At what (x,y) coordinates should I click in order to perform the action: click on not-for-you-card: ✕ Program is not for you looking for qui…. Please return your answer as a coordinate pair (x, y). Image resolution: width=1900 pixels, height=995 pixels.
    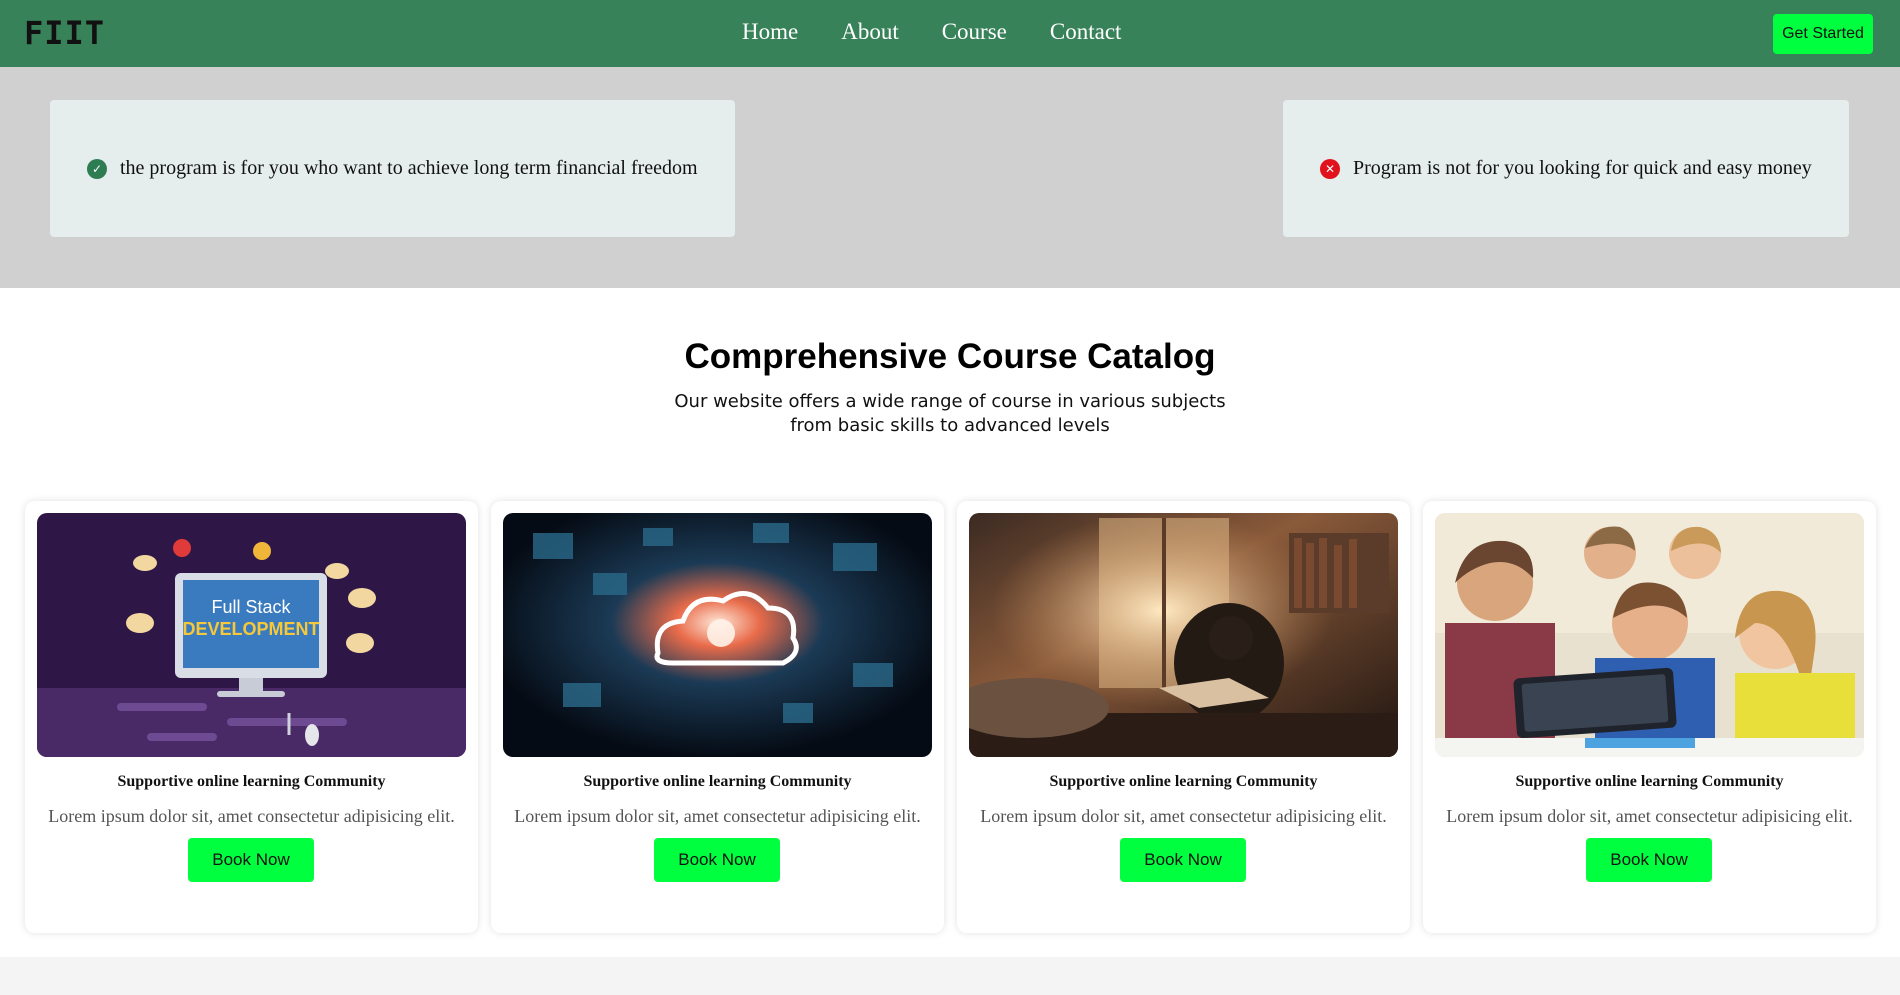
    Looking at the image, I should click on (1566, 168).